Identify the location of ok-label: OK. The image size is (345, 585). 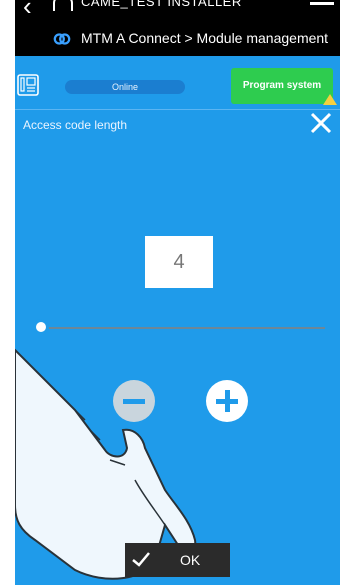
(190, 560).